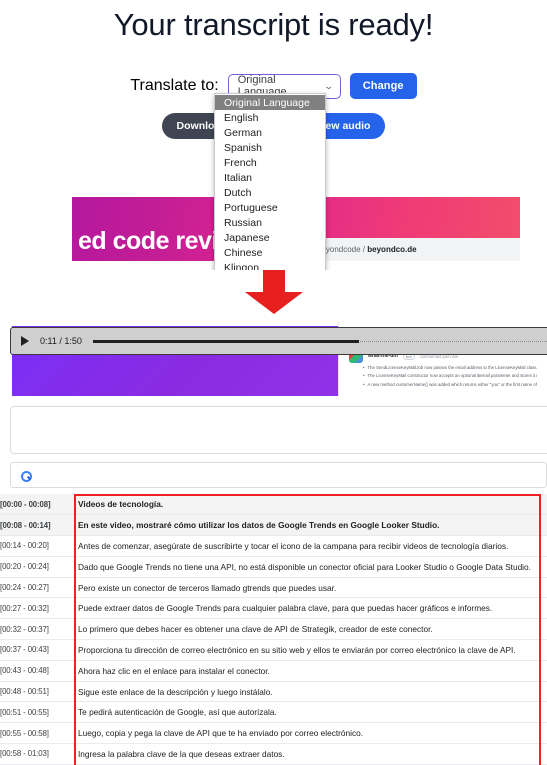 The height and width of the screenshot is (765, 547). Describe the element at coordinates (278, 430) in the screenshot. I see `audio-player-card` at that location.